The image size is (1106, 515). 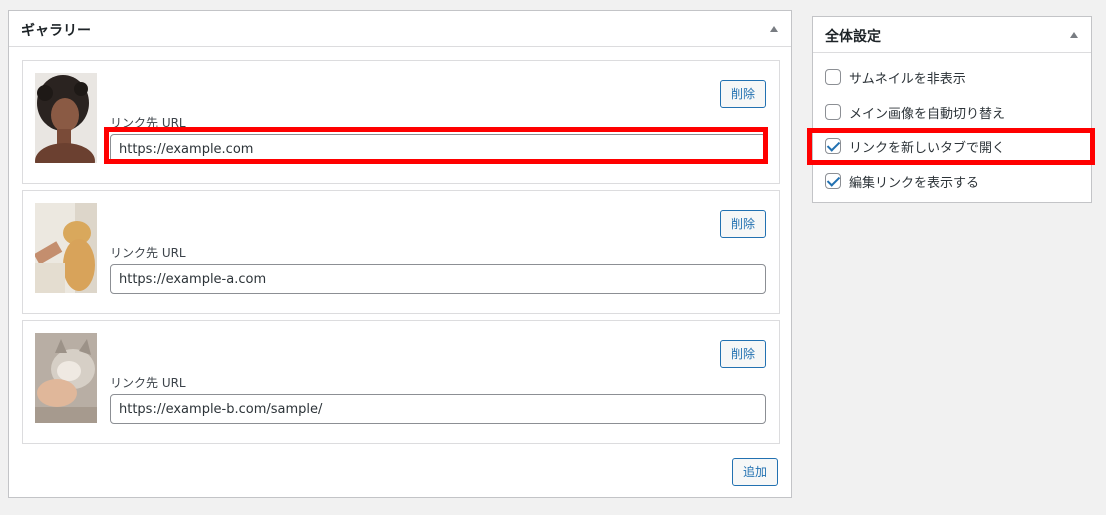 I want to click on cat-thumbnail, so click(x=66, y=378).